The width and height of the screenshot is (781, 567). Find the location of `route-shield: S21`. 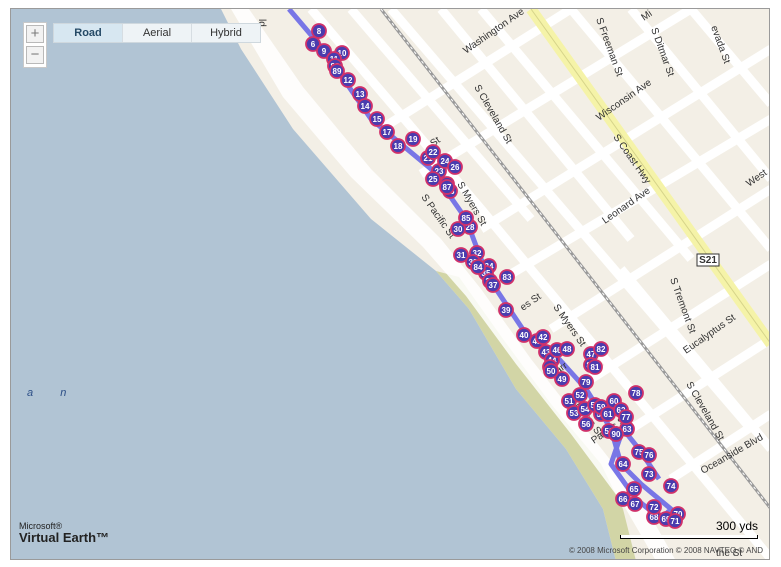

route-shield: S21 is located at coordinates (708, 260).